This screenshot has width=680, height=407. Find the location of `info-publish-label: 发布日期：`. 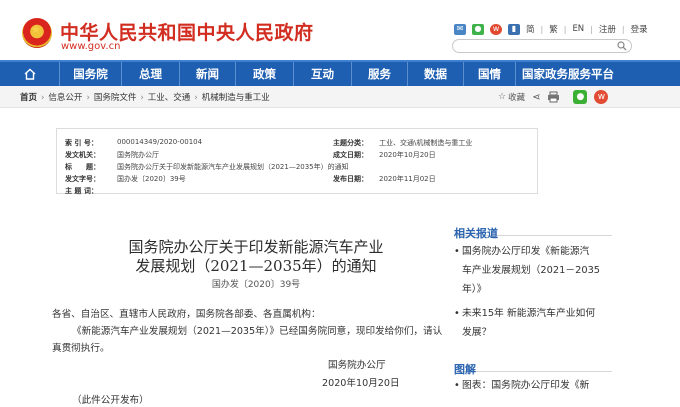

info-publish-label: 发布日期： is located at coordinates (350, 179).